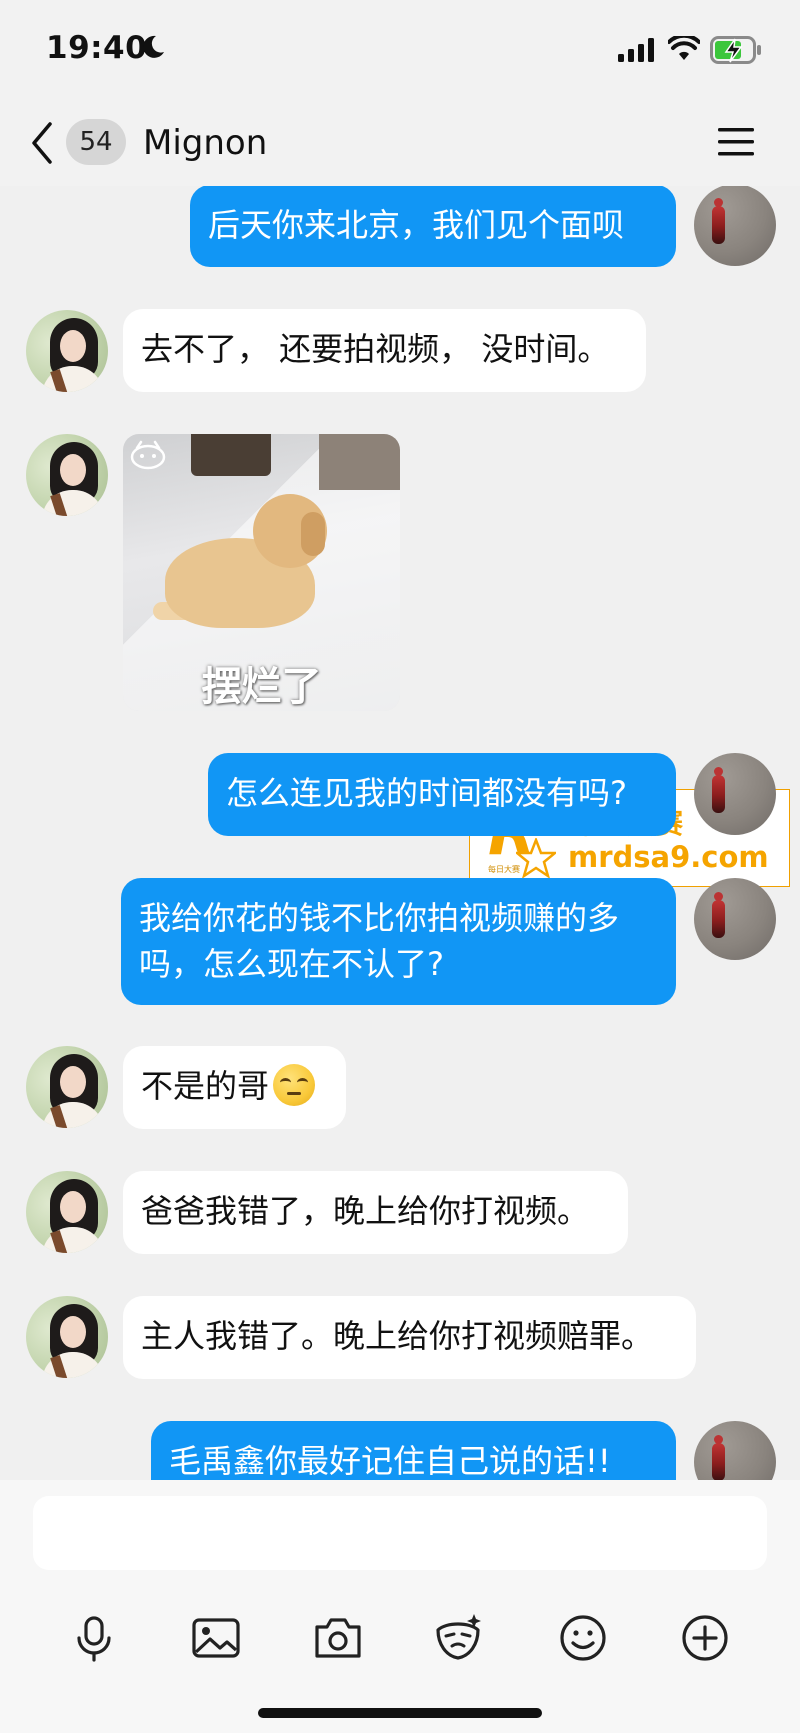  What do you see at coordinates (205, 1086) in the screenshot?
I see `message-text: 不是的哥` at bounding box center [205, 1086].